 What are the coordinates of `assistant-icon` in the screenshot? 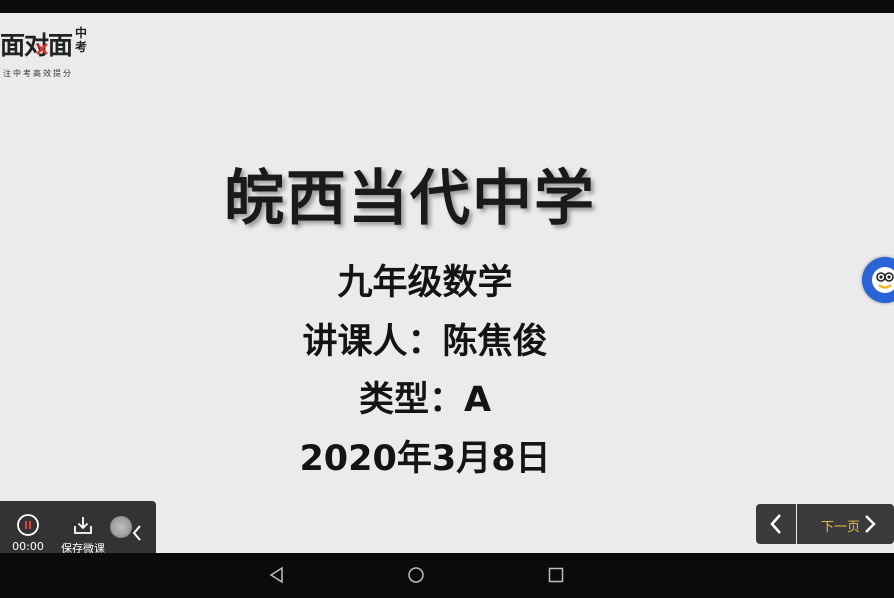 It's located at (883, 280).